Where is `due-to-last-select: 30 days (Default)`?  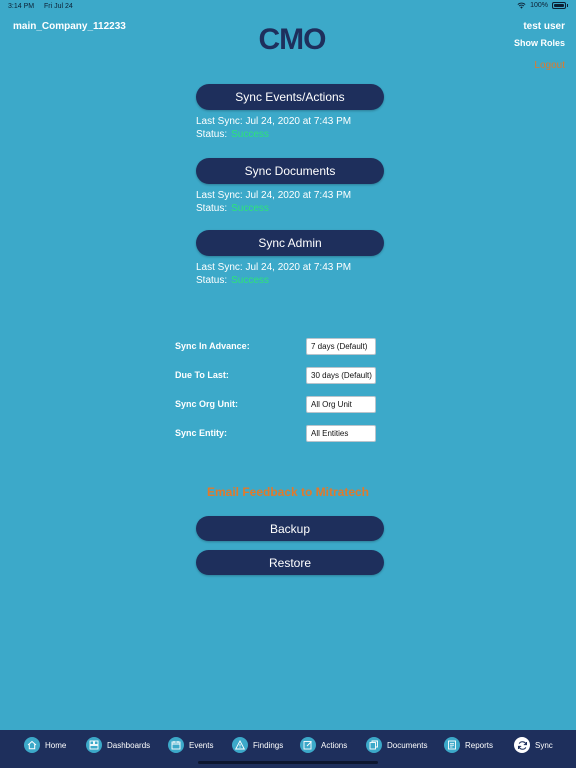 due-to-last-select: 30 days (Default) is located at coordinates (341, 375).